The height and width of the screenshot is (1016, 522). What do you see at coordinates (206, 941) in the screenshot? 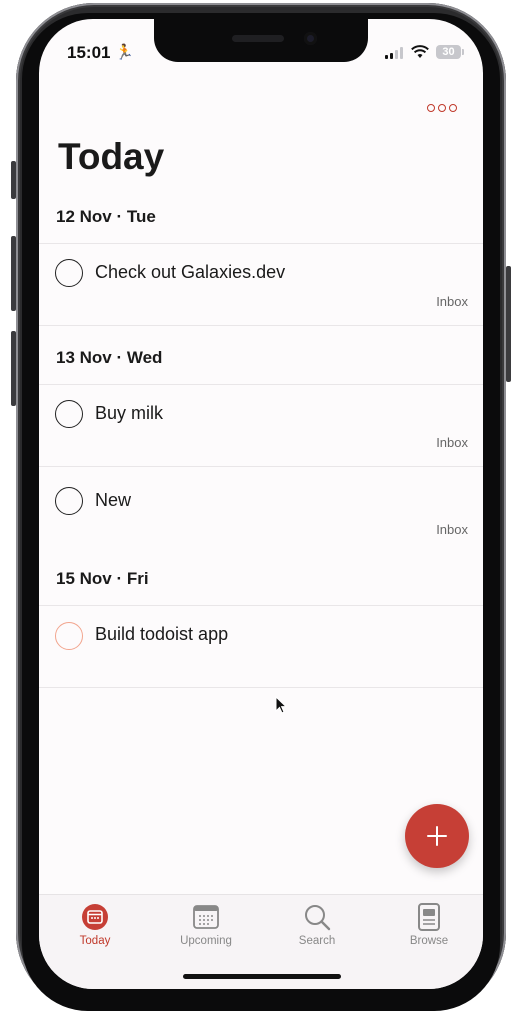
I see `tab-label: Upcoming` at bounding box center [206, 941].